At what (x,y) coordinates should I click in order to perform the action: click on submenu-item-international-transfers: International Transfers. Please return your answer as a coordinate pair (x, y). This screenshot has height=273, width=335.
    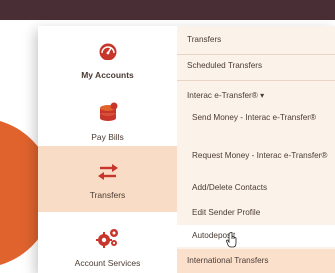
    Looking at the image, I should click on (256, 261).